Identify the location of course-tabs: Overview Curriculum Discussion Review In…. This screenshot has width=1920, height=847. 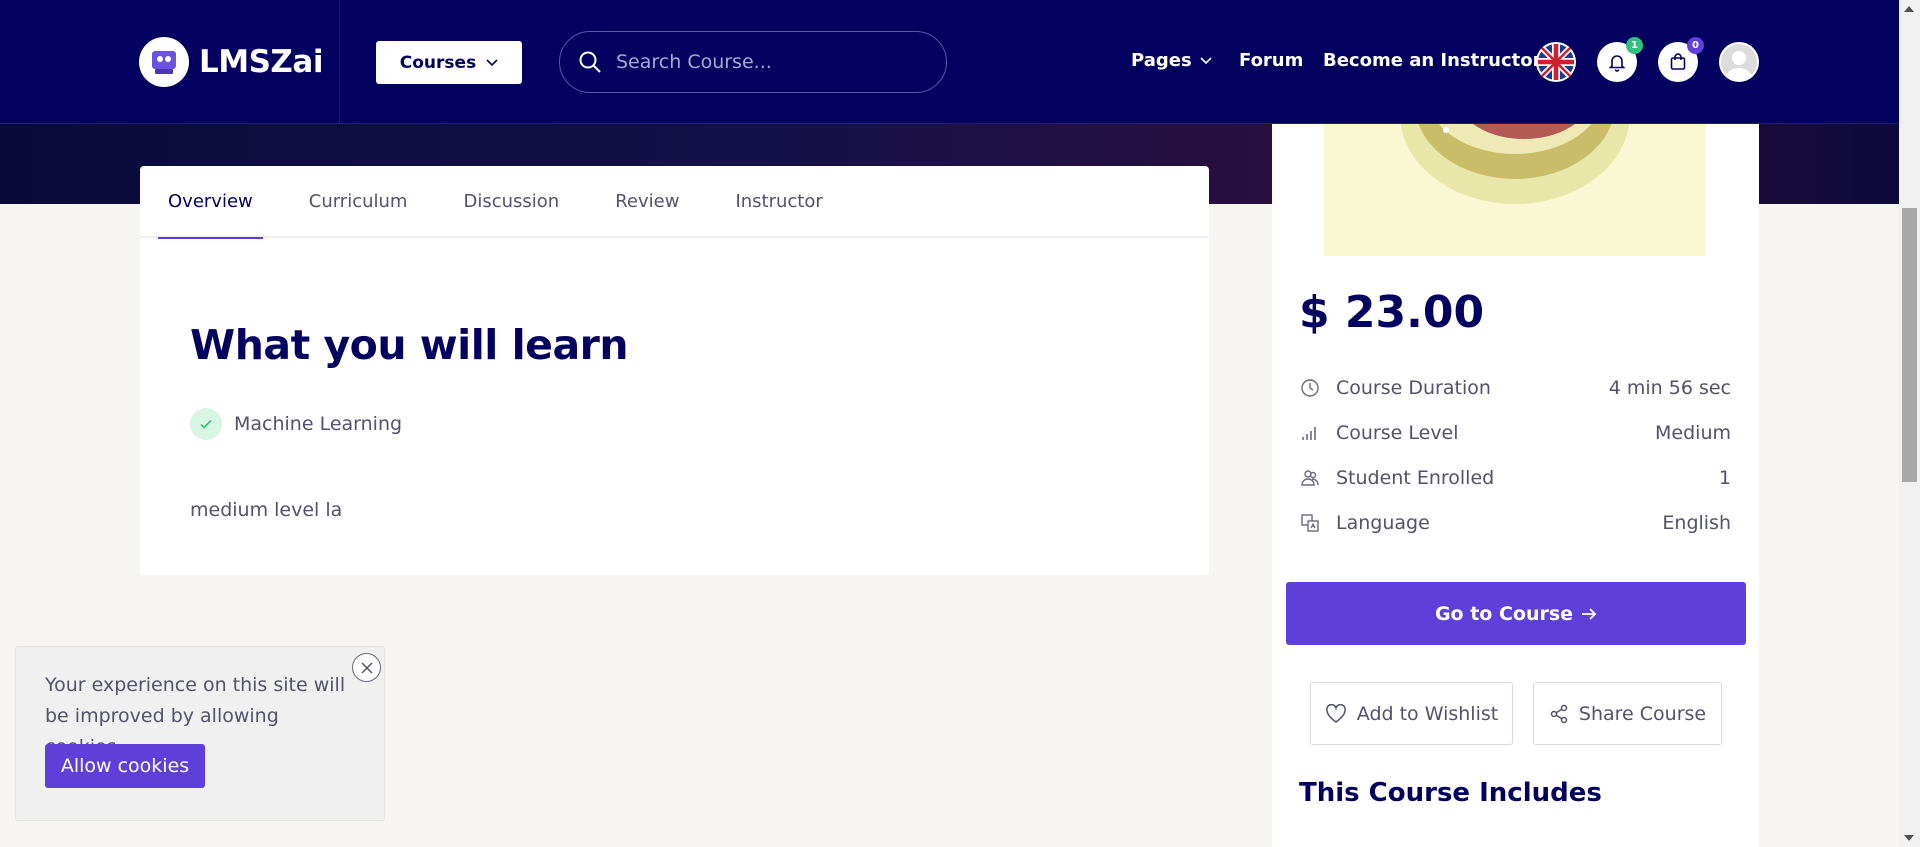
(674, 202).